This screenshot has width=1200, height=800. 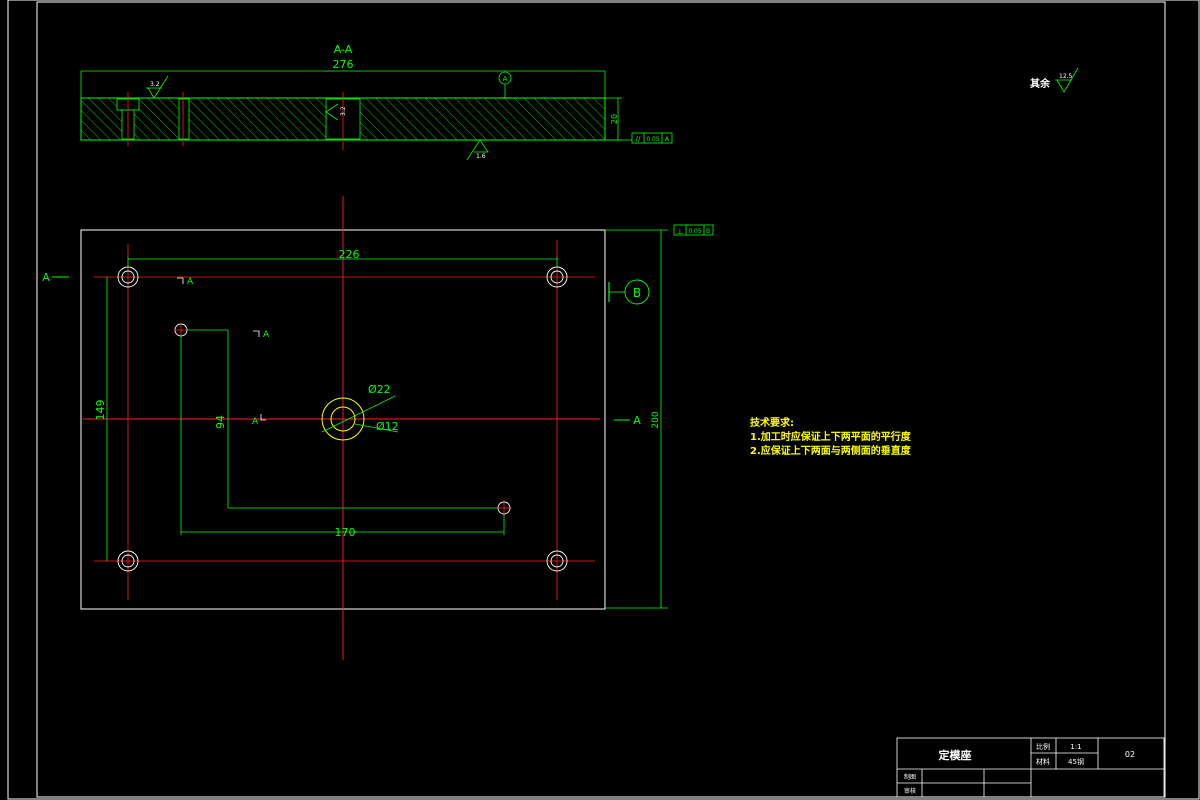 What do you see at coordinates (190, 282) in the screenshot?
I see `section-cut-mark-1: A` at bounding box center [190, 282].